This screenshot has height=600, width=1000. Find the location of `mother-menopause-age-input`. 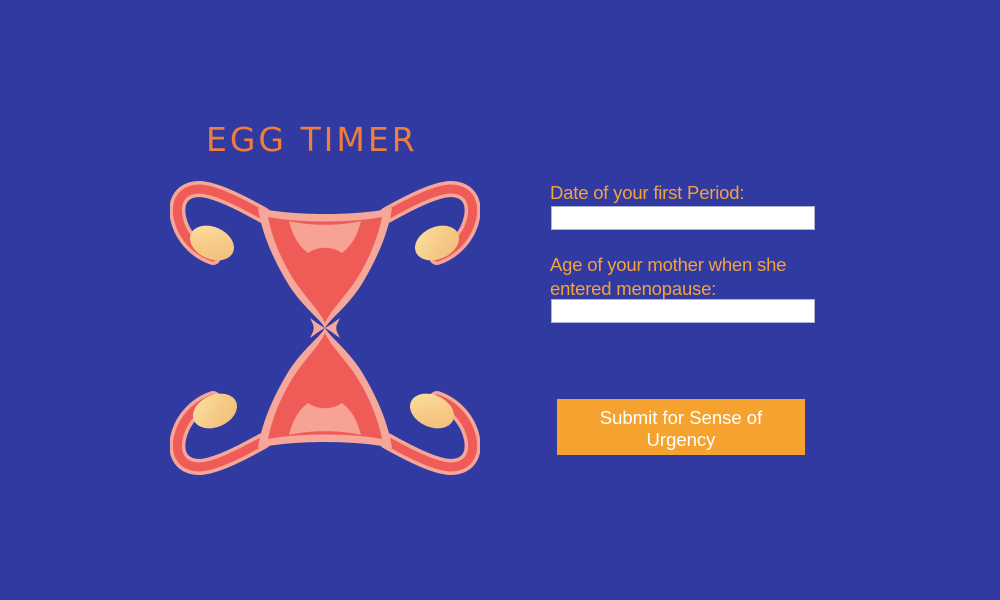

mother-menopause-age-input is located at coordinates (683, 311).